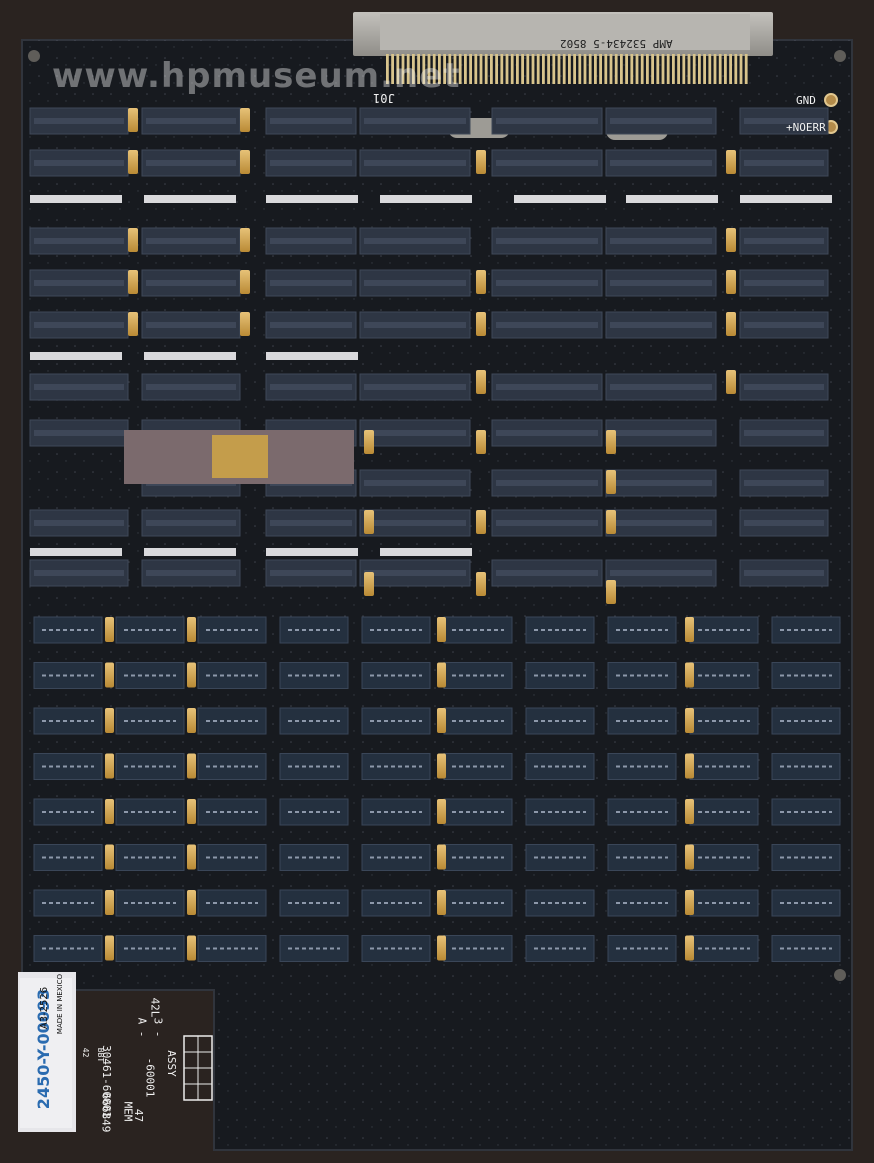 The width and height of the screenshot is (874, 1163). Describe the element at coordinates (256, 76) in the screenshot. I see `watermark-text: www.hpmuseum.net` at that location.